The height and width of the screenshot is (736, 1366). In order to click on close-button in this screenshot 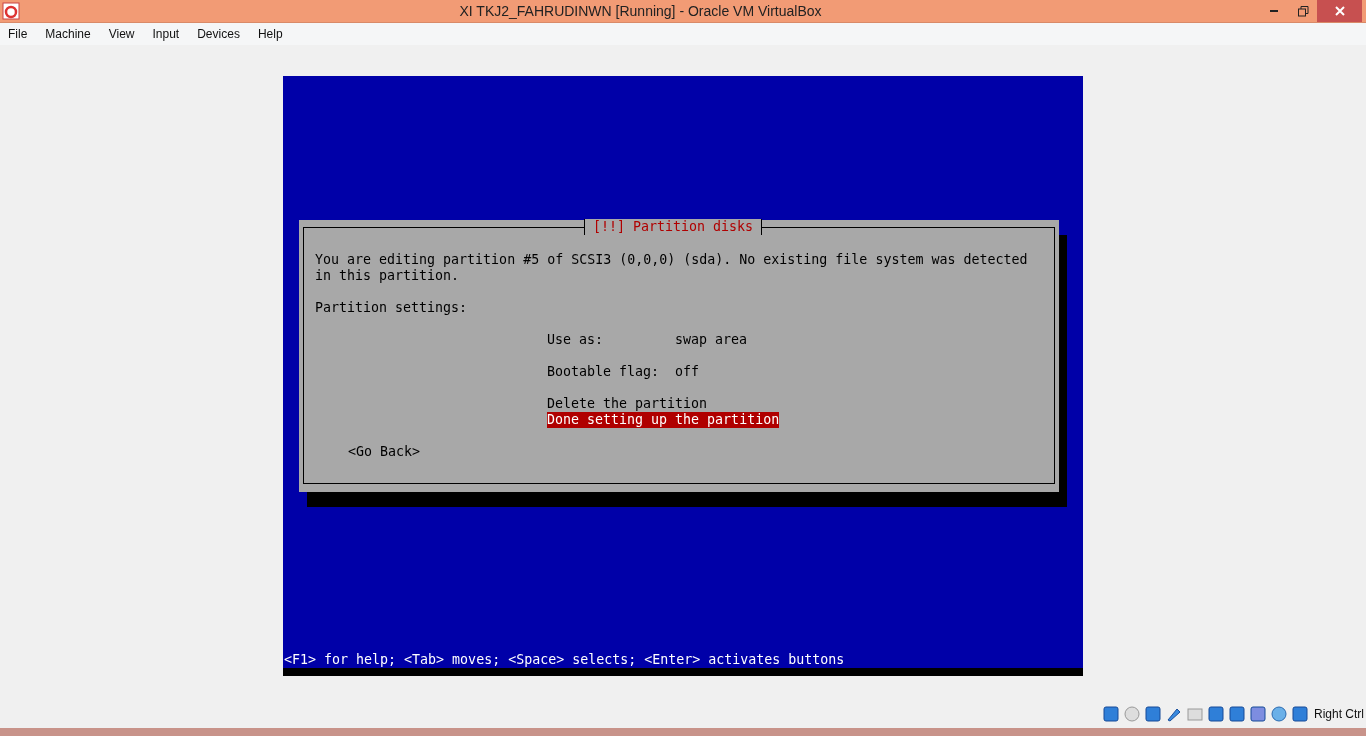, I will do `click(1339, 11)`.